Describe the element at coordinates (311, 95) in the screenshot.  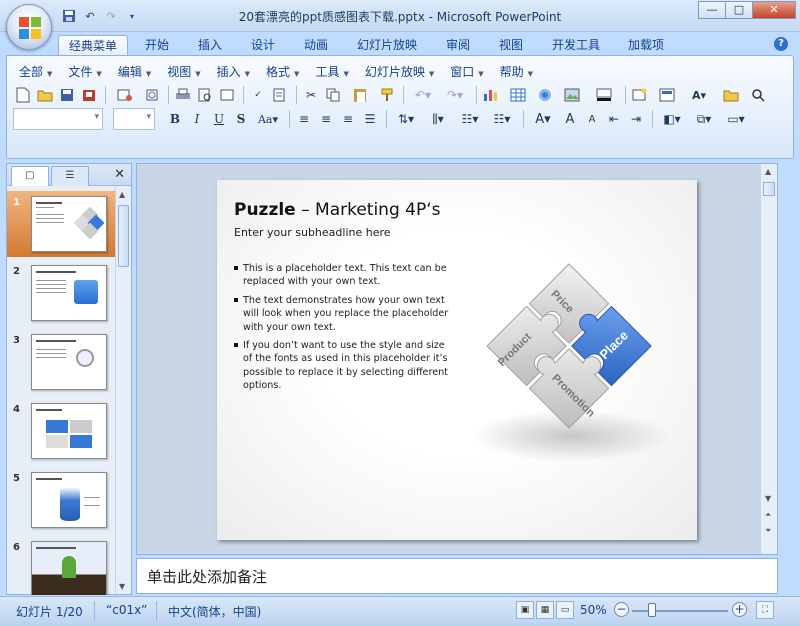
I see `cut-icon: ✂` at that location.